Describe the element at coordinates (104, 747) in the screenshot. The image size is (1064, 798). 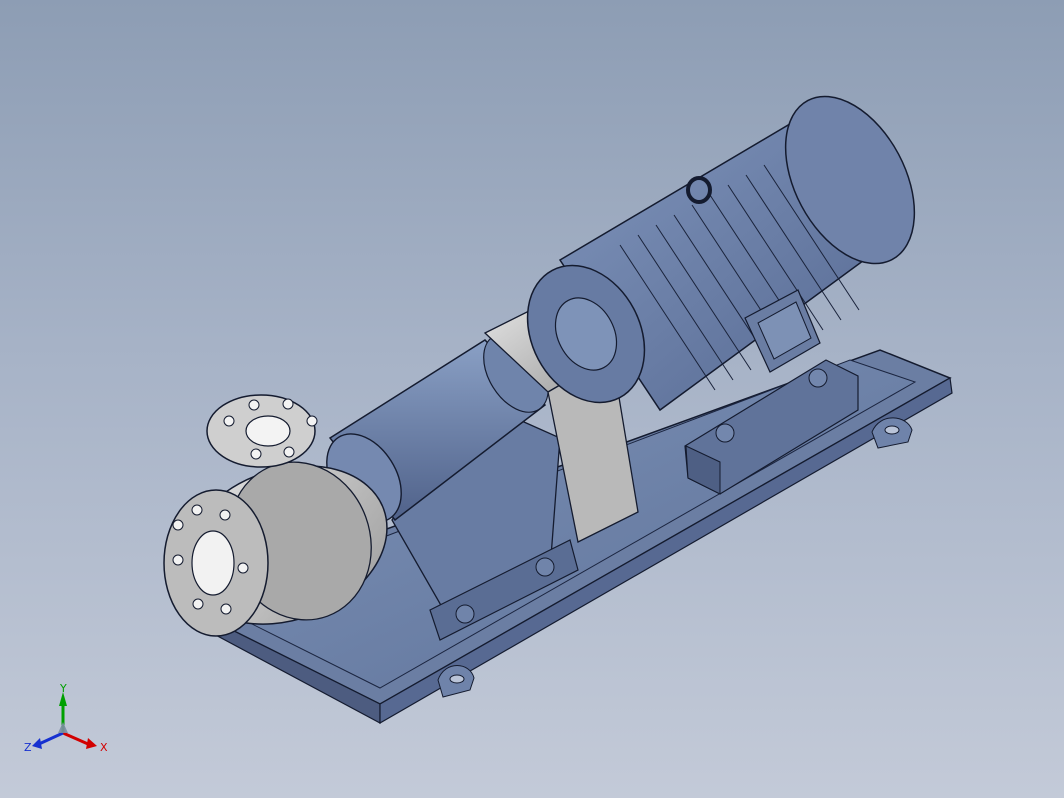
I see `triad-x-label: X` at that location.